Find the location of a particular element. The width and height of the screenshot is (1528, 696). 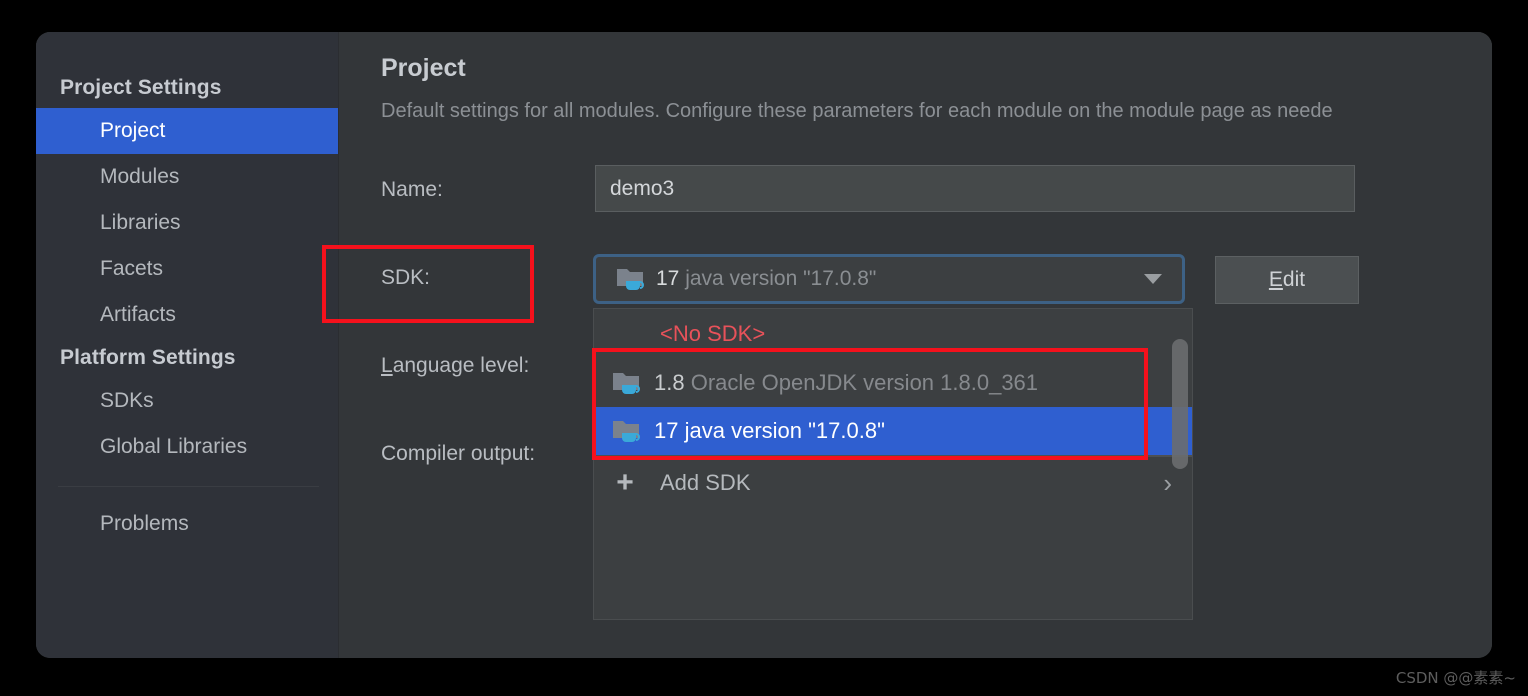

add-sdk-label: Add SDK is located at coordinates (705, 482).